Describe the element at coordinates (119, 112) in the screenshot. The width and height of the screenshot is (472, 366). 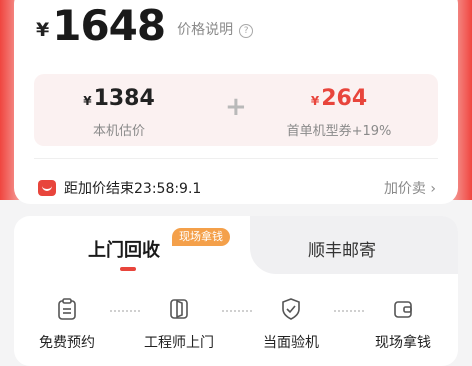
I see `estimate-column: ¥1384 本机估价` at that location.